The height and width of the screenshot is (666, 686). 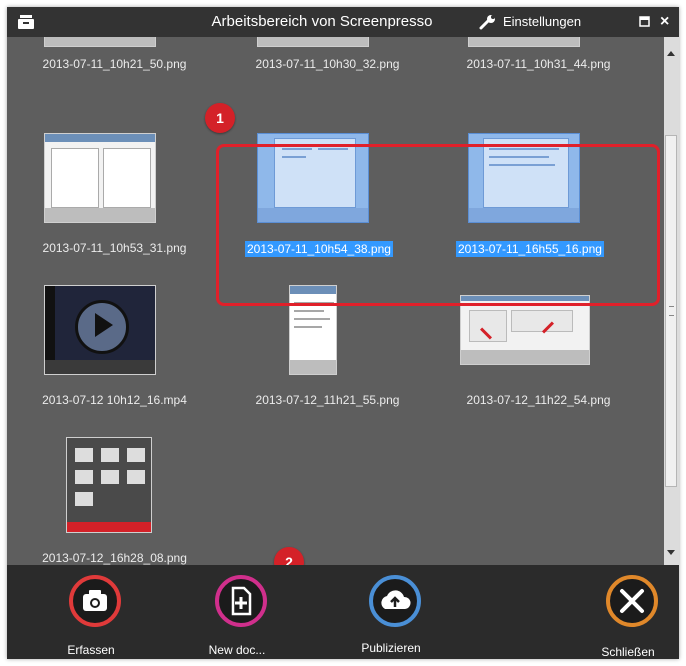 What do you see at coordinates (241, 601) in the screenshot?
I see `add-document-icon` at bounding box center [241, 601].